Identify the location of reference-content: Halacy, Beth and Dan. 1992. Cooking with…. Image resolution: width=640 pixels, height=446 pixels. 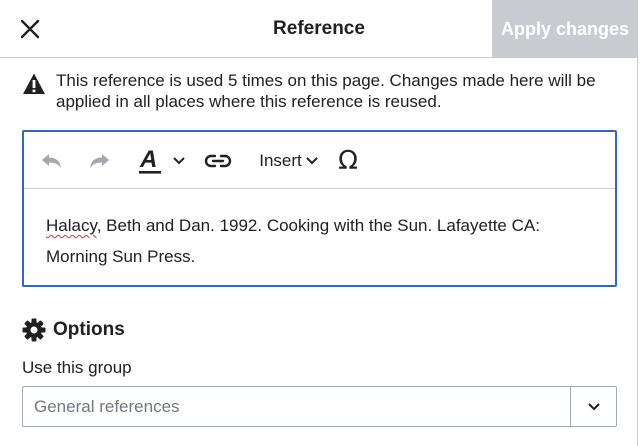
(321, 241).